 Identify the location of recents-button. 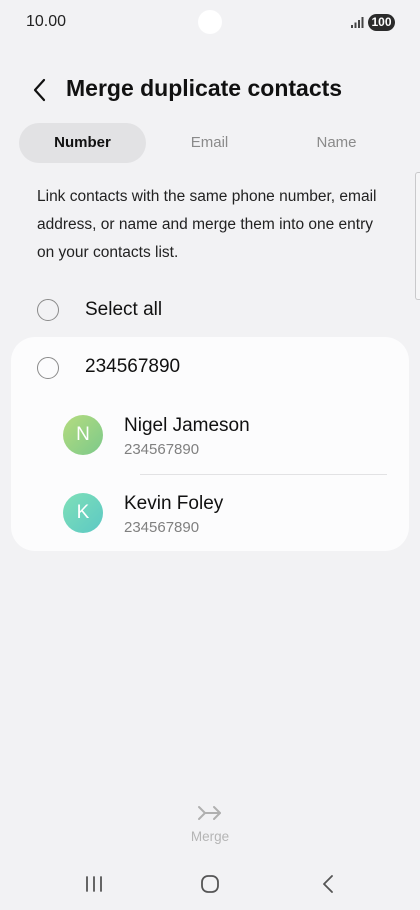
(94, 884).